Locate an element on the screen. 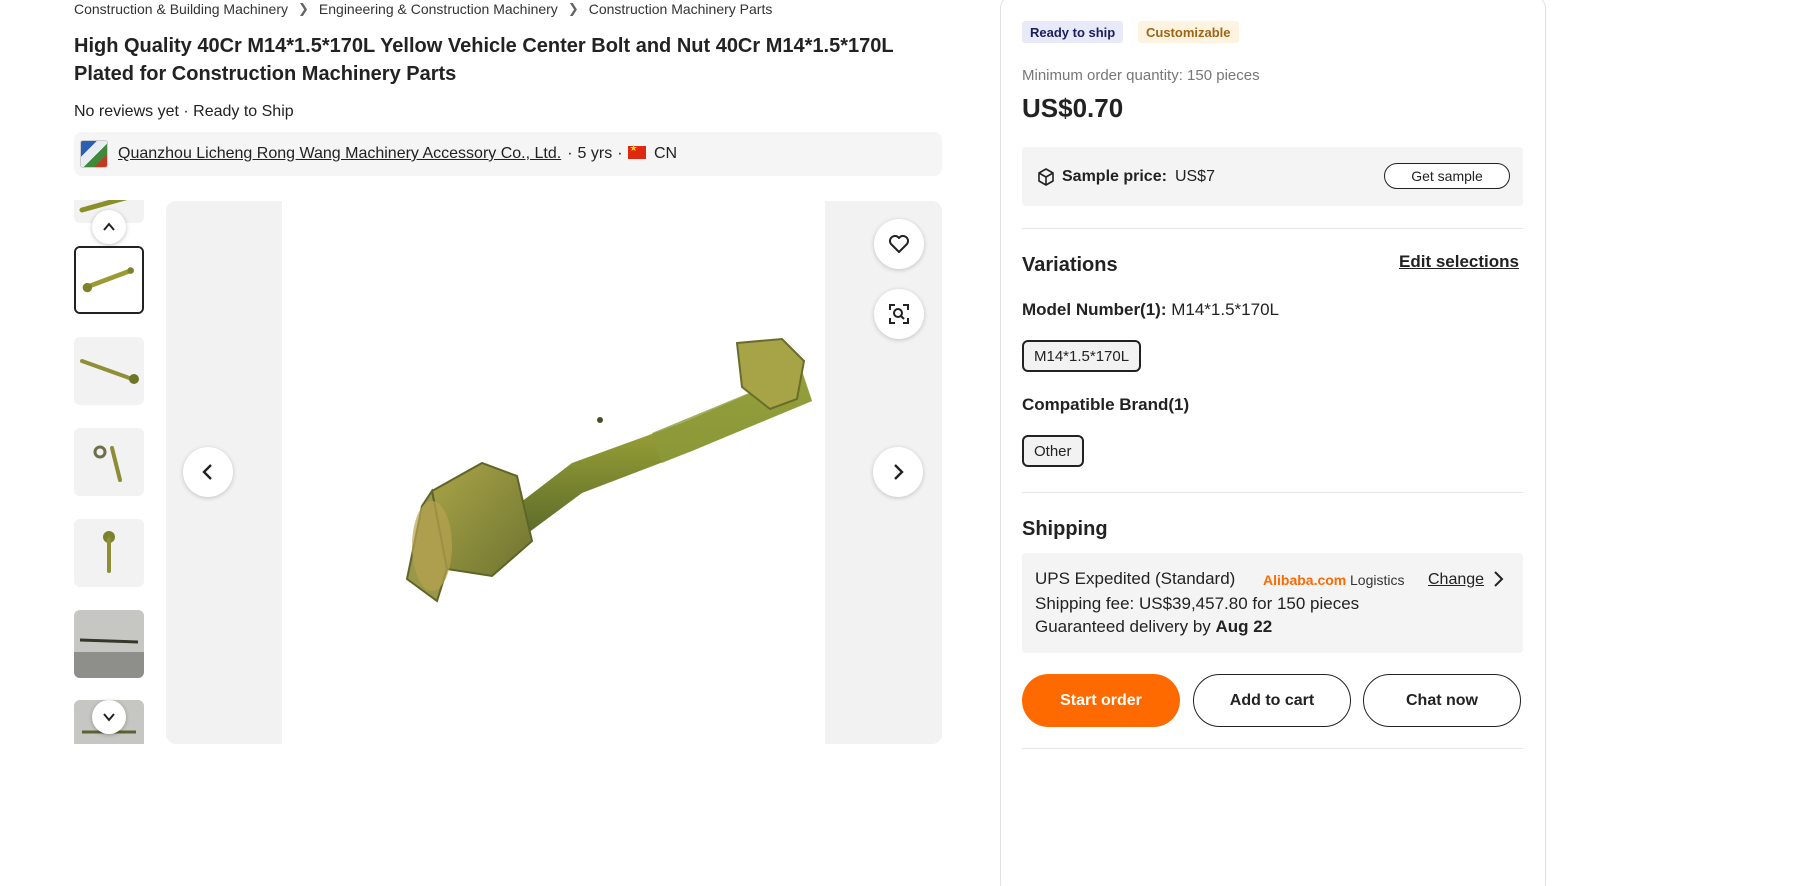  chevron-down-icon is located at coordinates (109, 717).